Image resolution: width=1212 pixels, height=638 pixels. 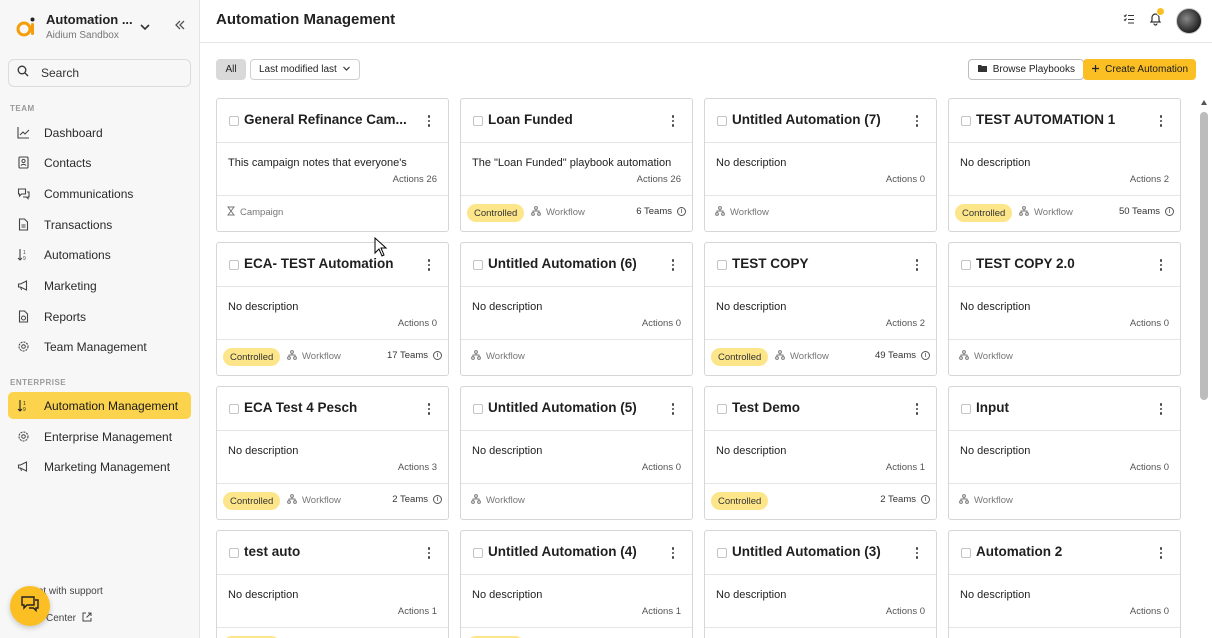 What do you see at coordinates (99, 162) in the screenshot?
I see `nav-item-contacts: Contacts` at bounding box center [99, 162].